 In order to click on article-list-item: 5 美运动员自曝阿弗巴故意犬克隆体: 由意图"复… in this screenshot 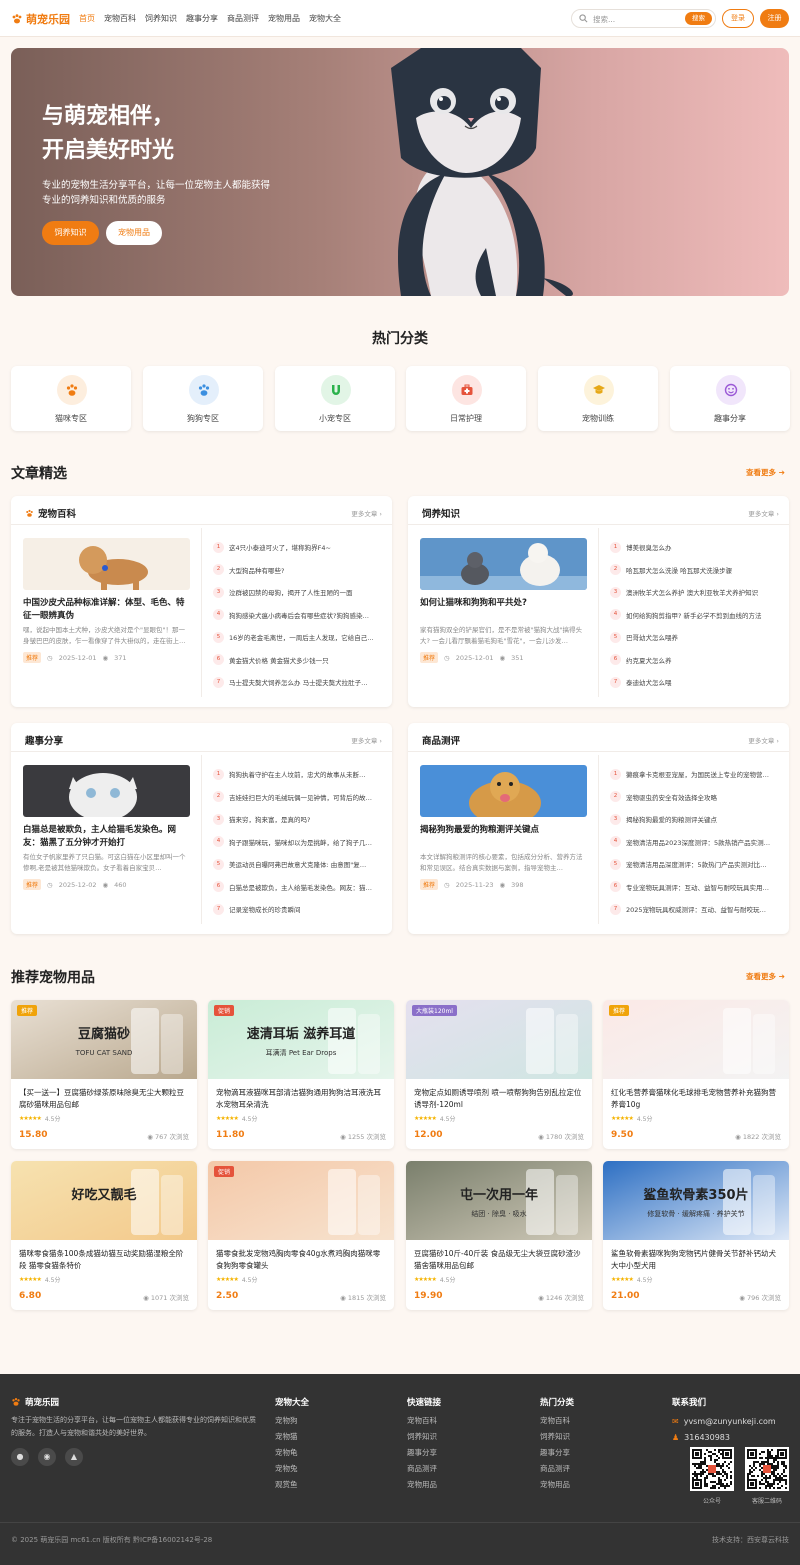, I will do `click(298, 864)`.